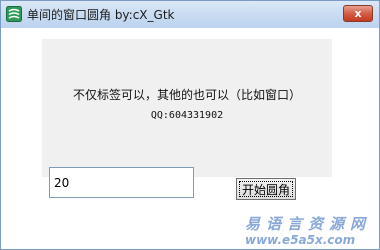 Image resolution: width=380 pixels, height=250 pixels. What do you see at coordinates (187, 115) in the screenshot?
I see `qq-label: QQ:604331902` at bounding box center [187, 115].